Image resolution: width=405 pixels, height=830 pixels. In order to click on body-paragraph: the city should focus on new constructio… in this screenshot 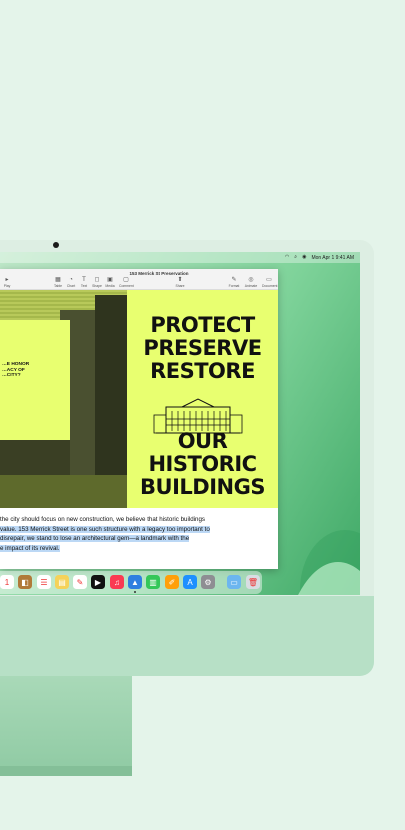, I will do `click(135, 534)`.